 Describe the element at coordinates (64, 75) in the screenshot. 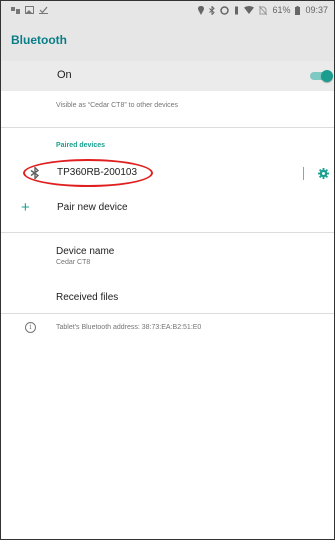

I see `toggle-label: On` at that location.